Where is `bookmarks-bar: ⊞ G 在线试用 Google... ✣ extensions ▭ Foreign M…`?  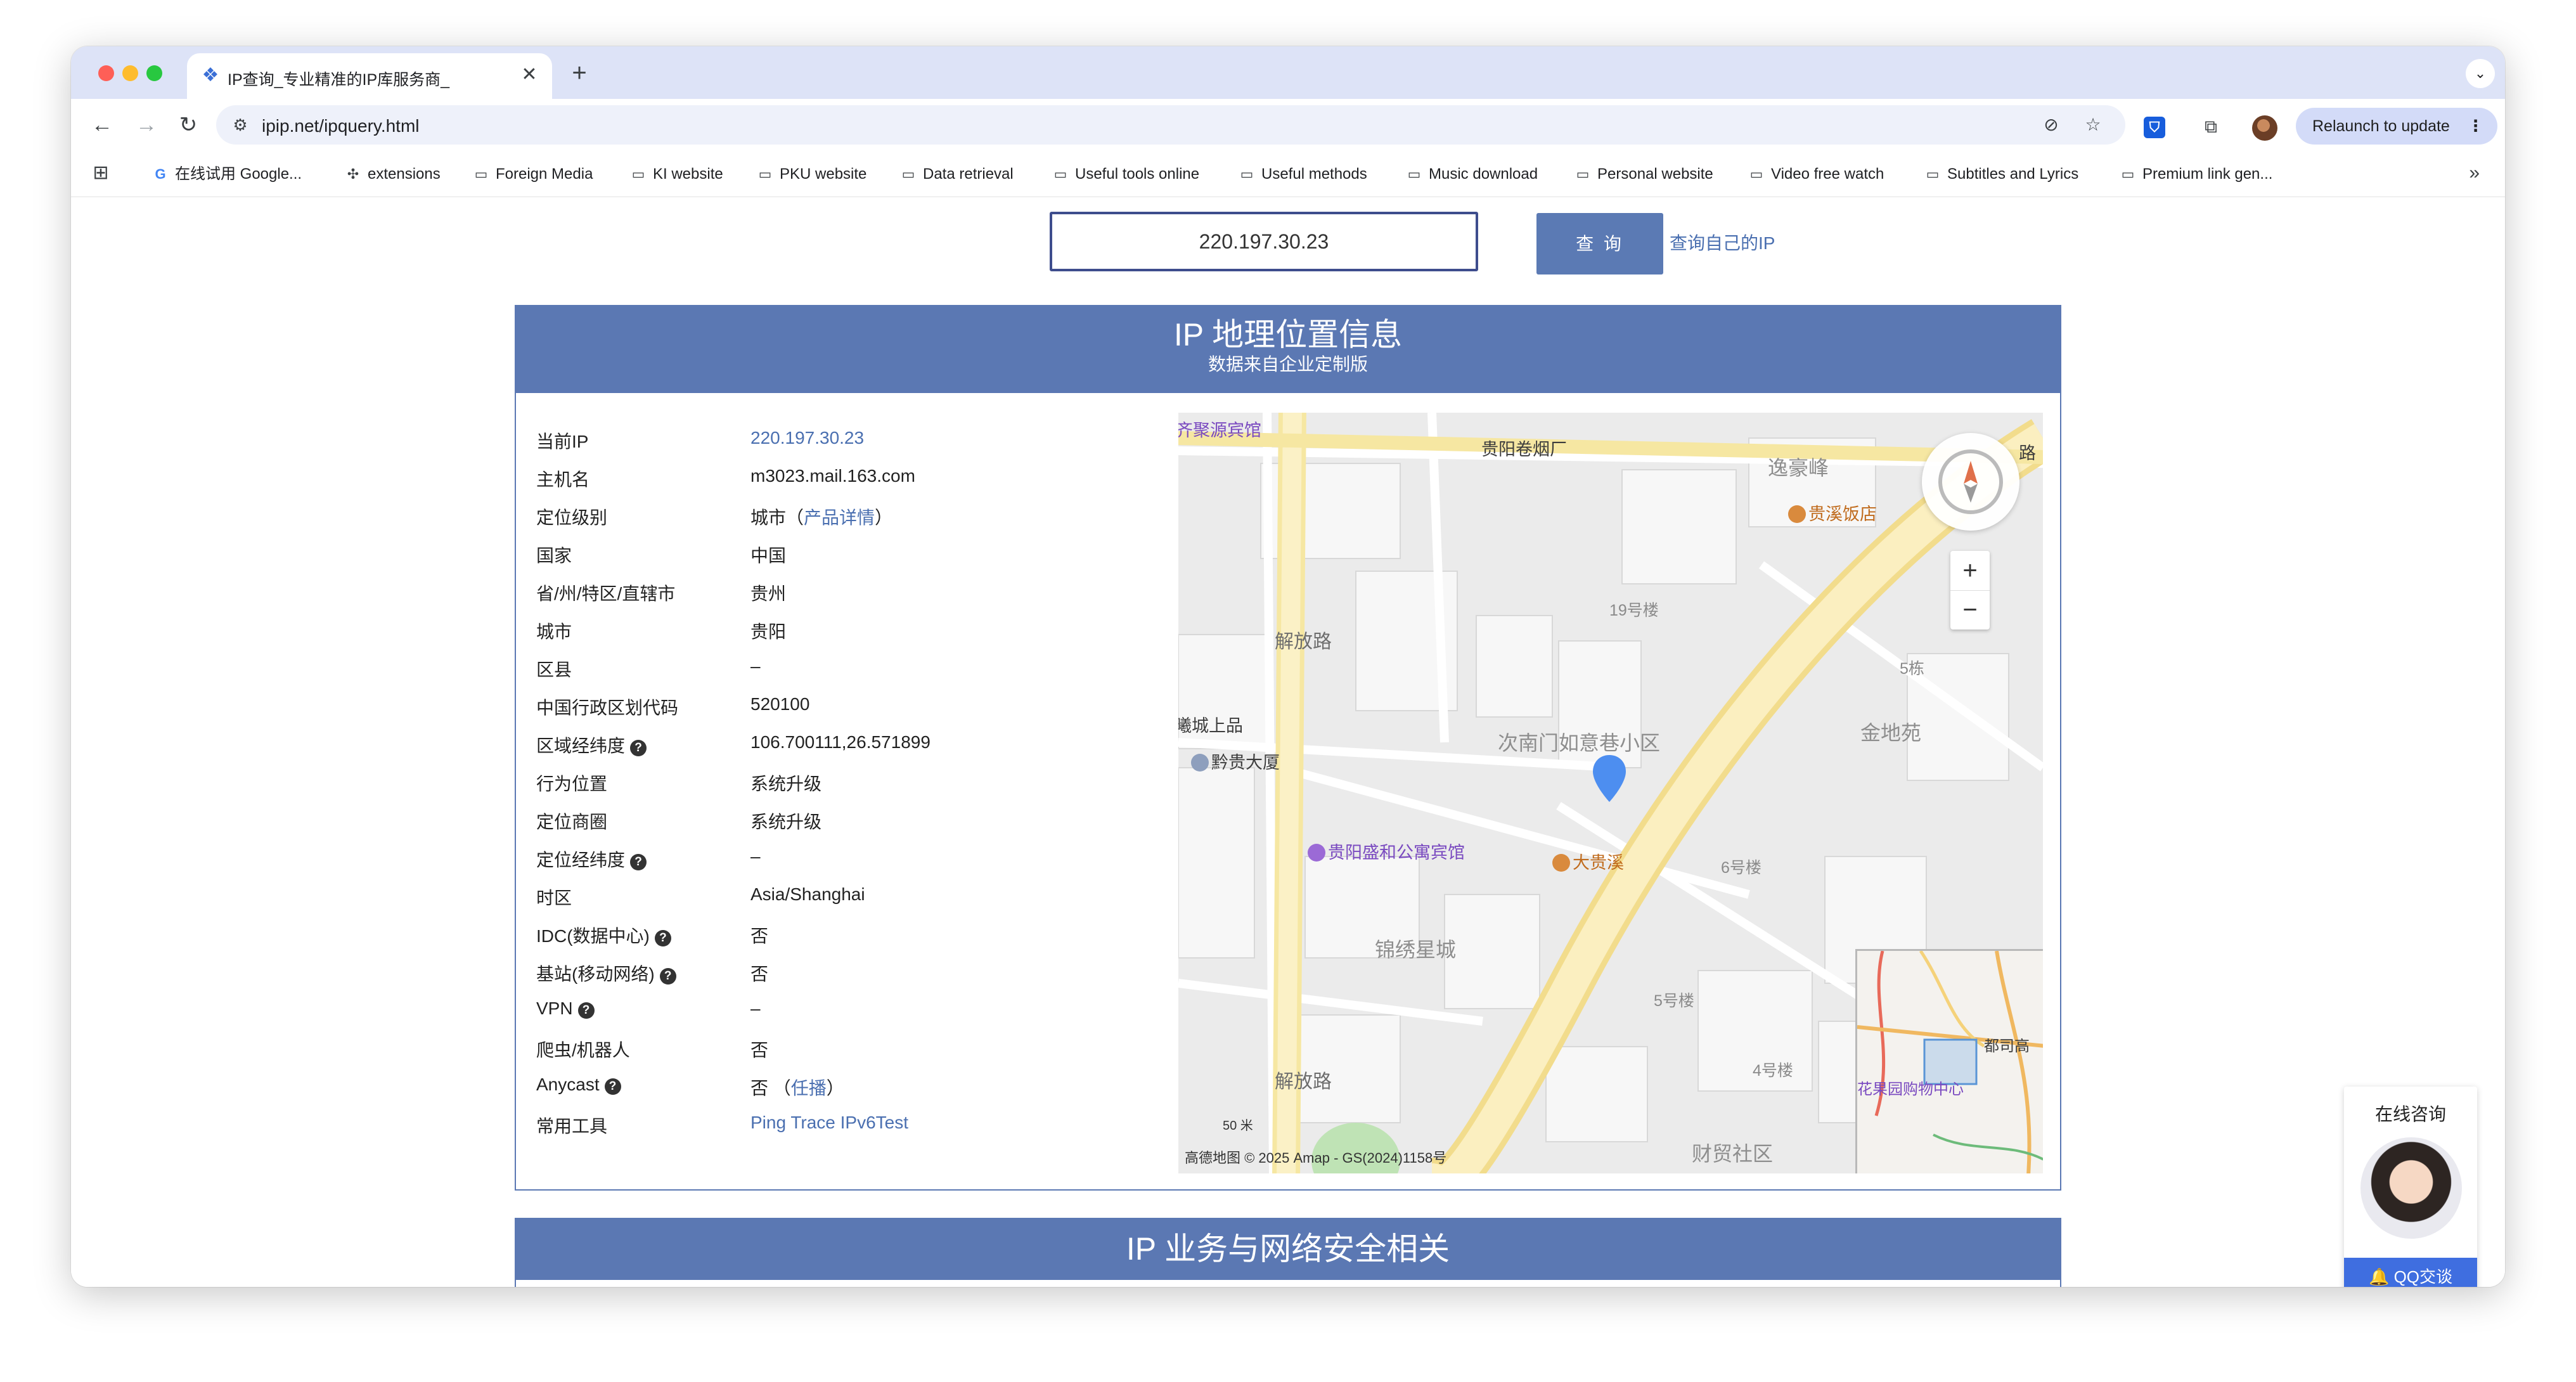 bookmarks-bar: ⊞ G 在线试用 Google... ✣ extensions ▭ Foreign M… is located at coordinates (1288, 174).